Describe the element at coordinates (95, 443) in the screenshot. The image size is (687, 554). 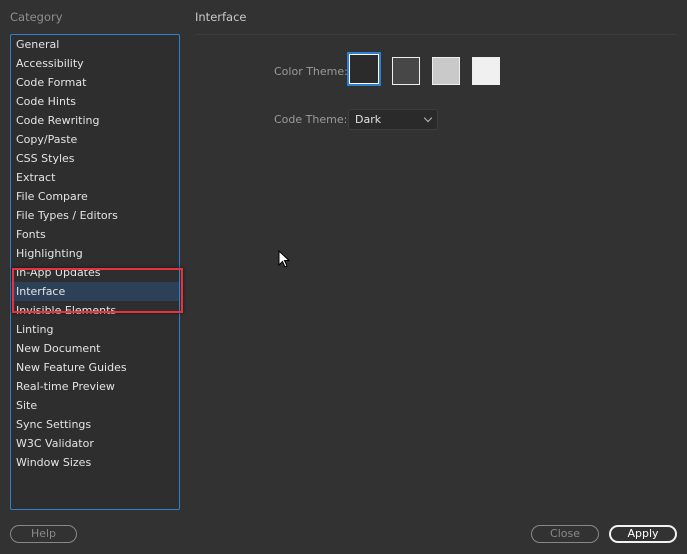
I see `sidebar-item-w3c-validator: W3C Validator` at that location.